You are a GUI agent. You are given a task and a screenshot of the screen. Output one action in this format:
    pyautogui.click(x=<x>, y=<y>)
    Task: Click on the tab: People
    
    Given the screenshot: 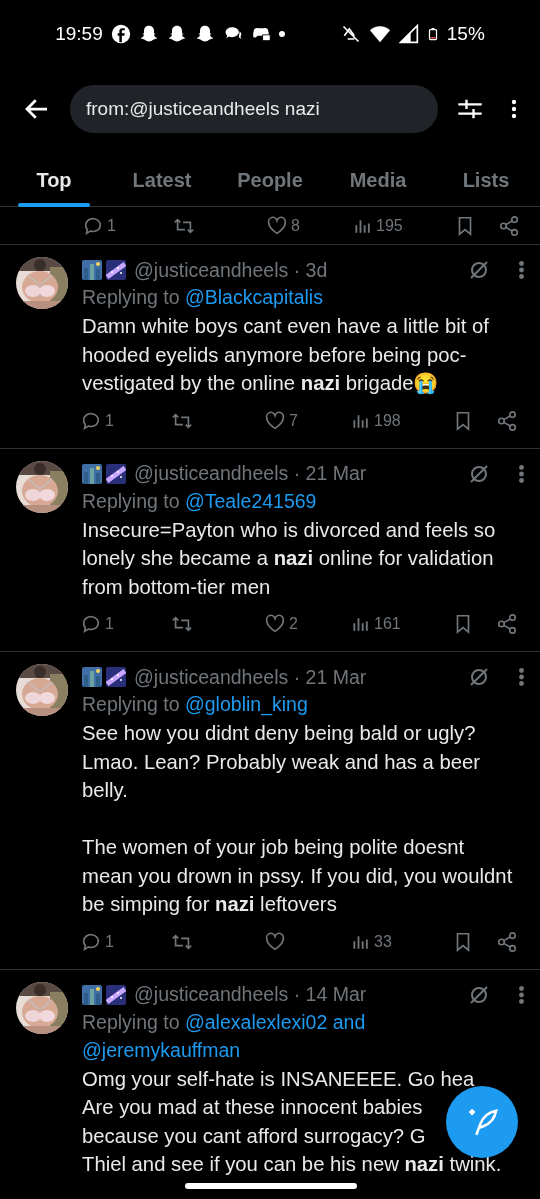 What is the action you would take?
    pyautogui.click(x=270, y=180)
    